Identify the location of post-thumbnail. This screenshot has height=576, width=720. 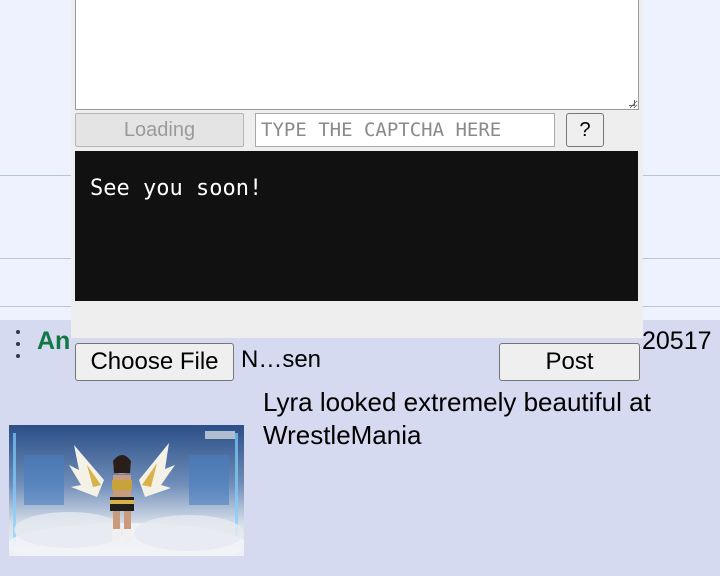
(126, 490).